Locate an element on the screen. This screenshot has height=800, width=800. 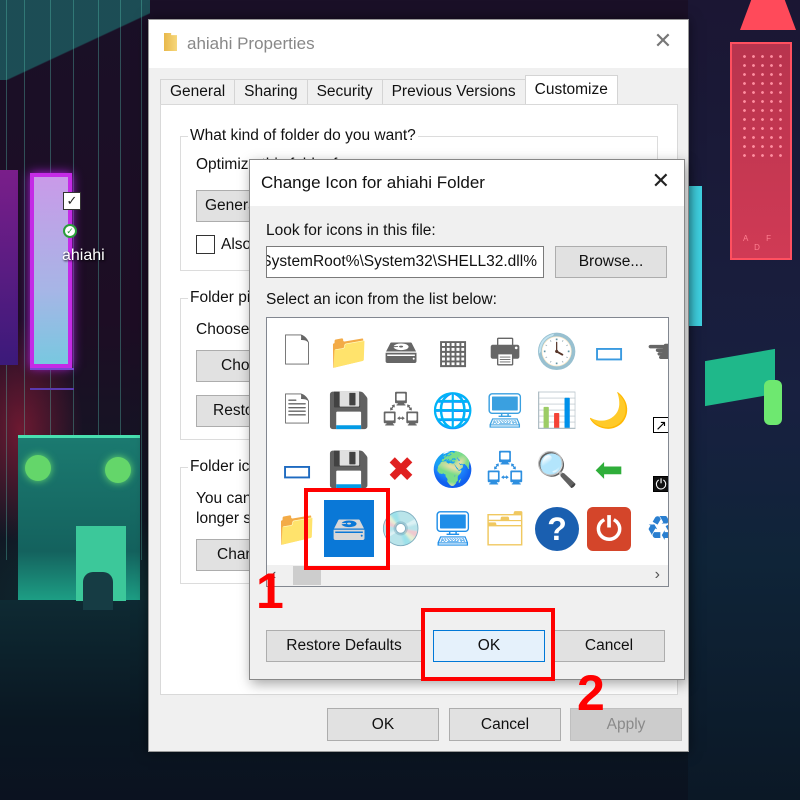
icon-list-item-tile: 🕓 is located at coordinates (557, 351).